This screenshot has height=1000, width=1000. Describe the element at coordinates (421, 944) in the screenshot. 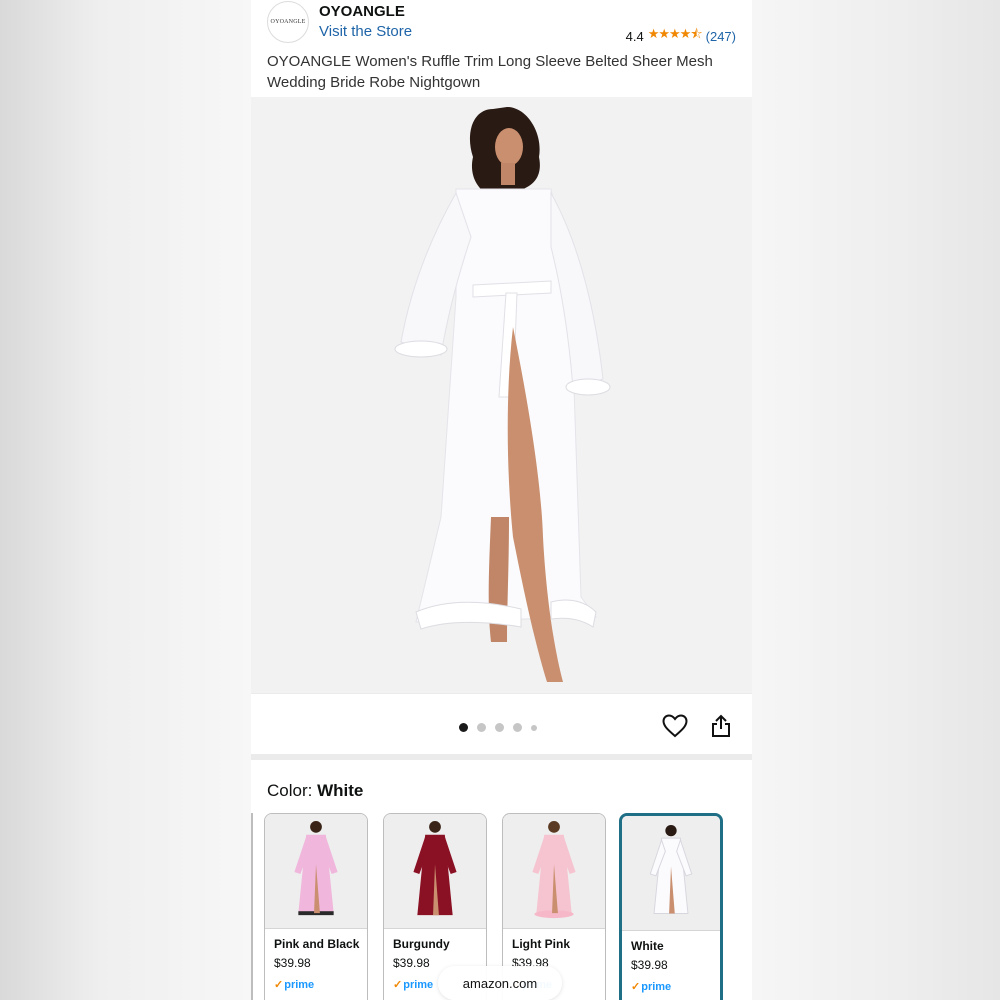

I see `swatch-name: Burgundy` at that location.